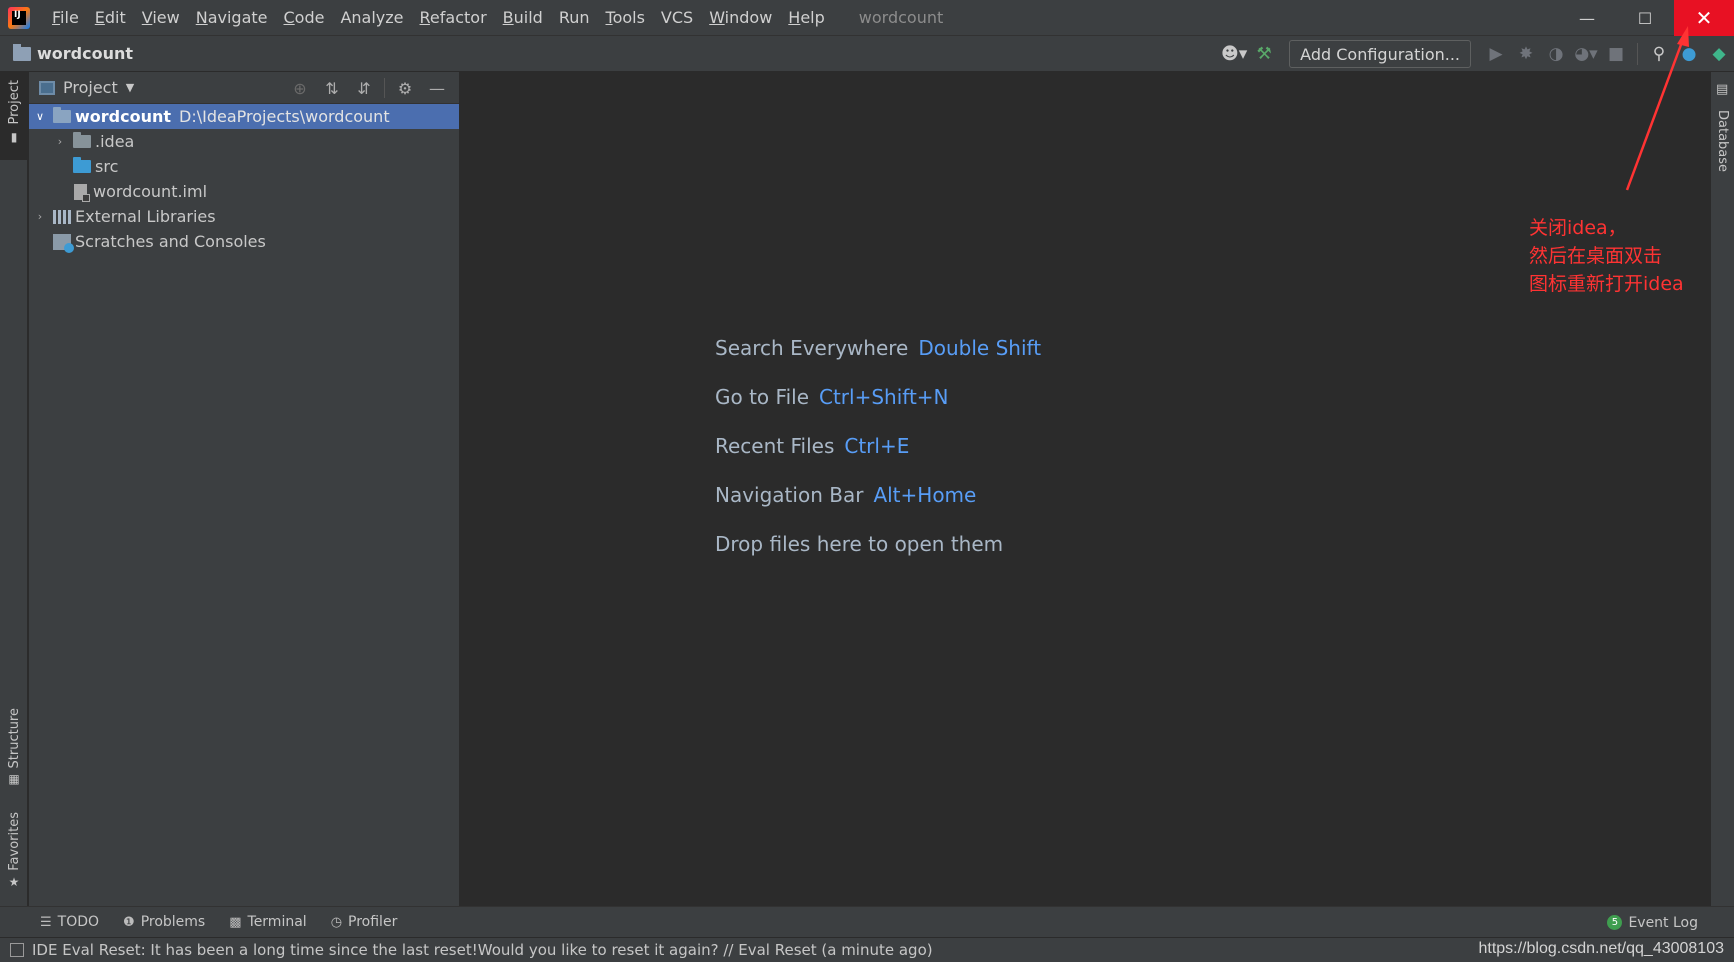 This screenshot has height=962, width=1734. What do you see at coordinates (14, 855) in the screenshot?
I see `favorites-tool-window-button: Favorites ★` at bounding box center [14, 855].